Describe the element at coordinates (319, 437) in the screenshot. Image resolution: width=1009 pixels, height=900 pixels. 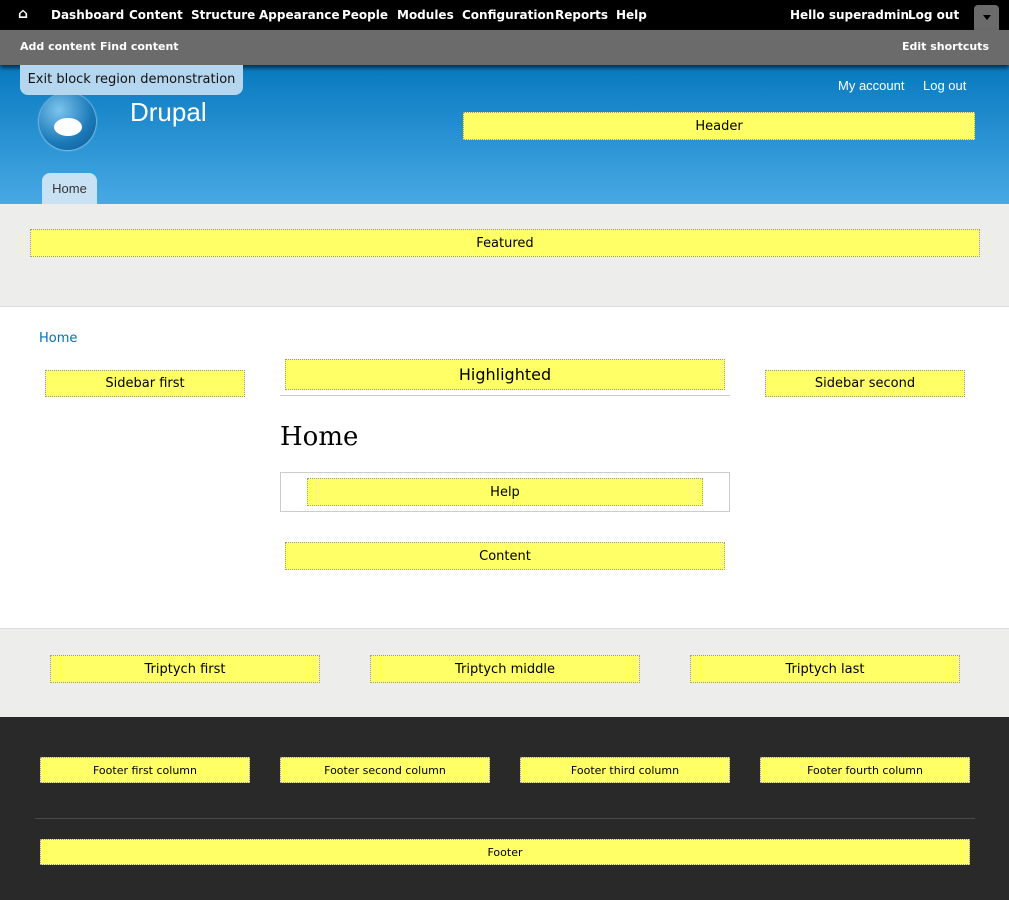
I see `page-title: Home` at that location.